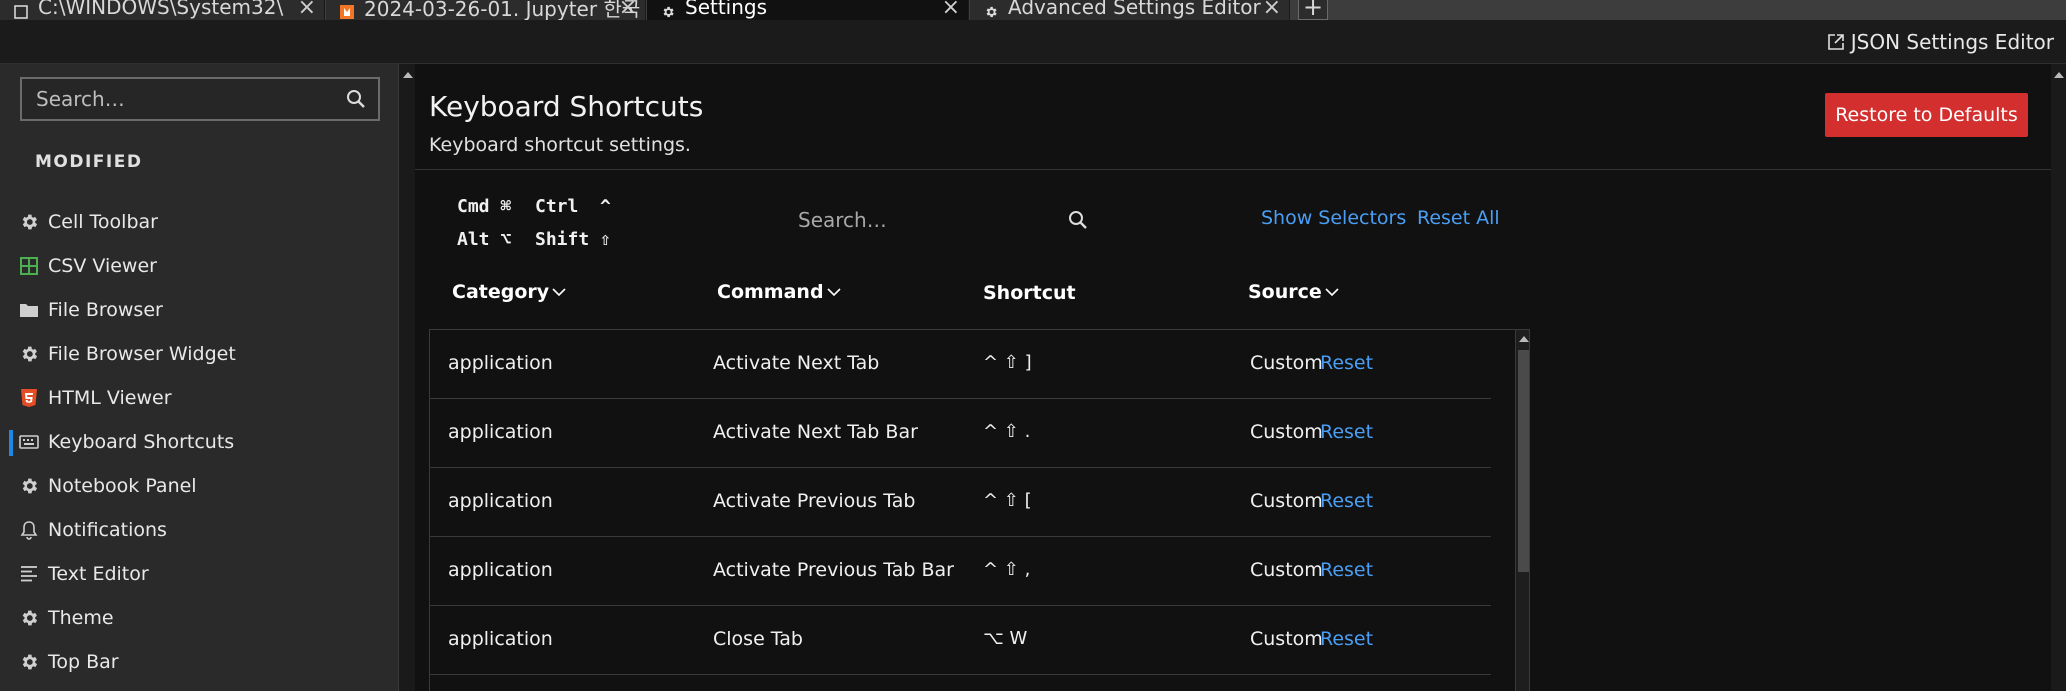  Describe the element at coordinates (199, 398) in the screenshot. I see `sidebar-item-html-viewer: HTML Viewer` at that location.